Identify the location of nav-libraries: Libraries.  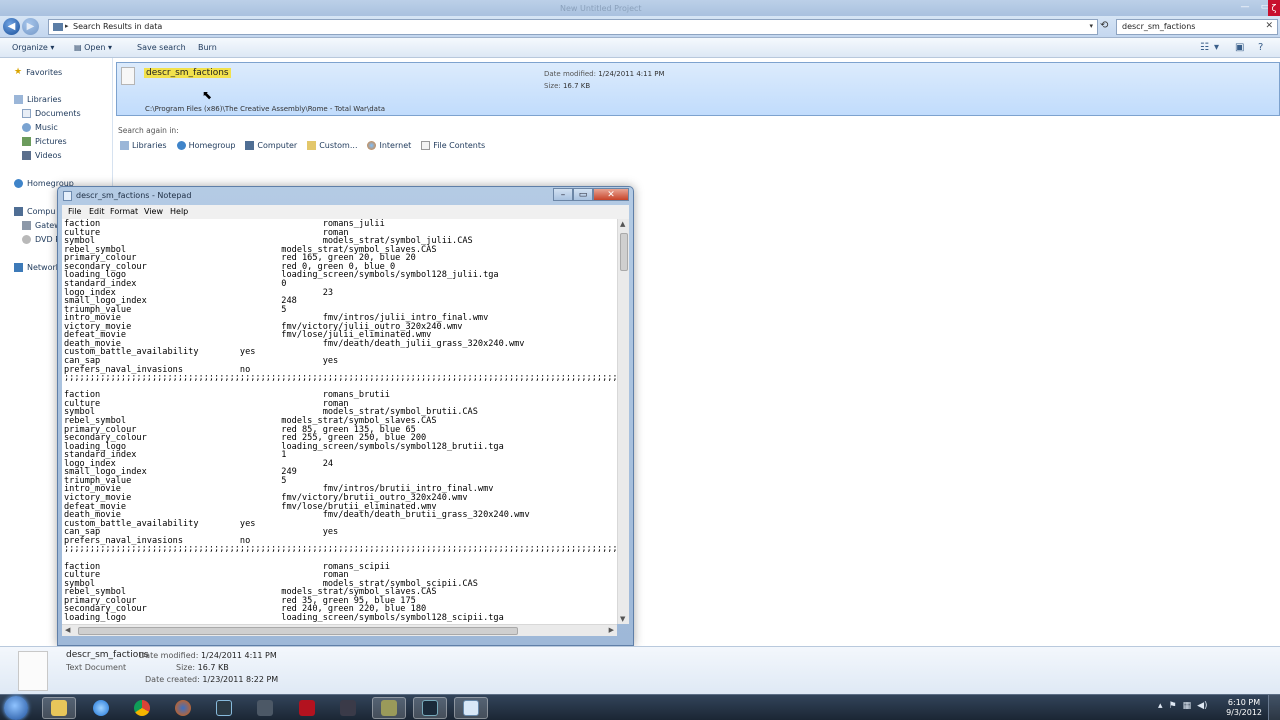
(38, 99).